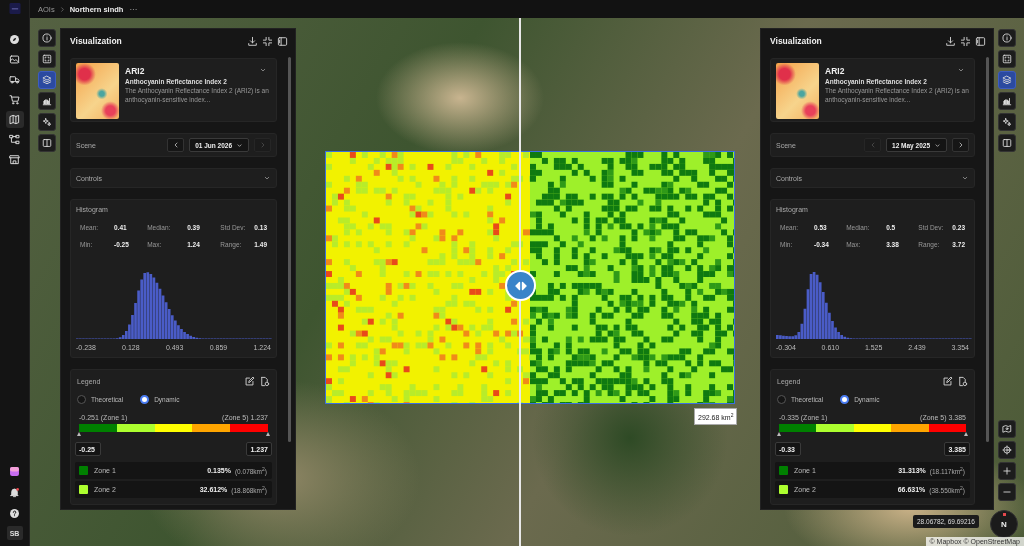  I want to click on map-icon, so click(14, 119).